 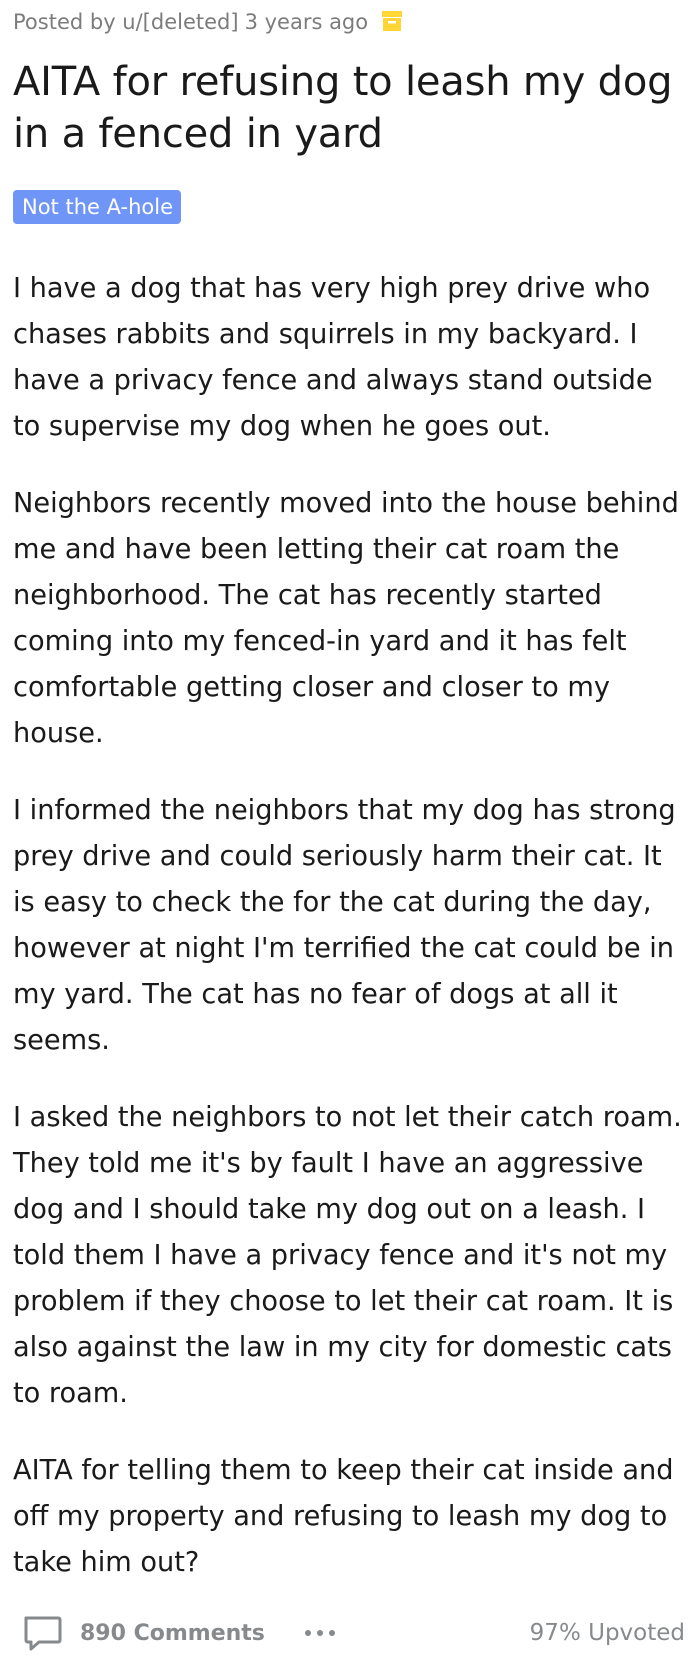 I want to click on post-time: 3 years ago, so click(x=307, y=22).